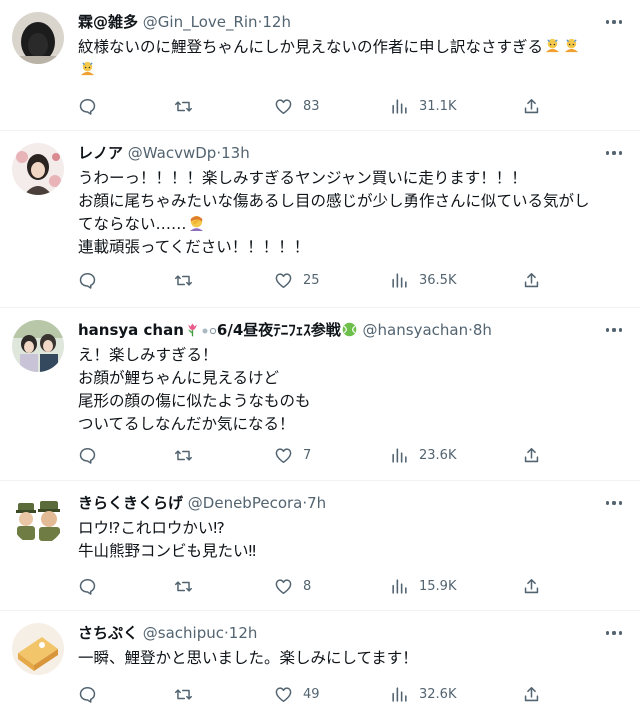 This screenshot has height=717, width=640. I want to click on tweet-text-line: お顔に尾ちゃみたいな傷あるし目の感じが少し勇作さんに似ている気がし, so click(334, 201).